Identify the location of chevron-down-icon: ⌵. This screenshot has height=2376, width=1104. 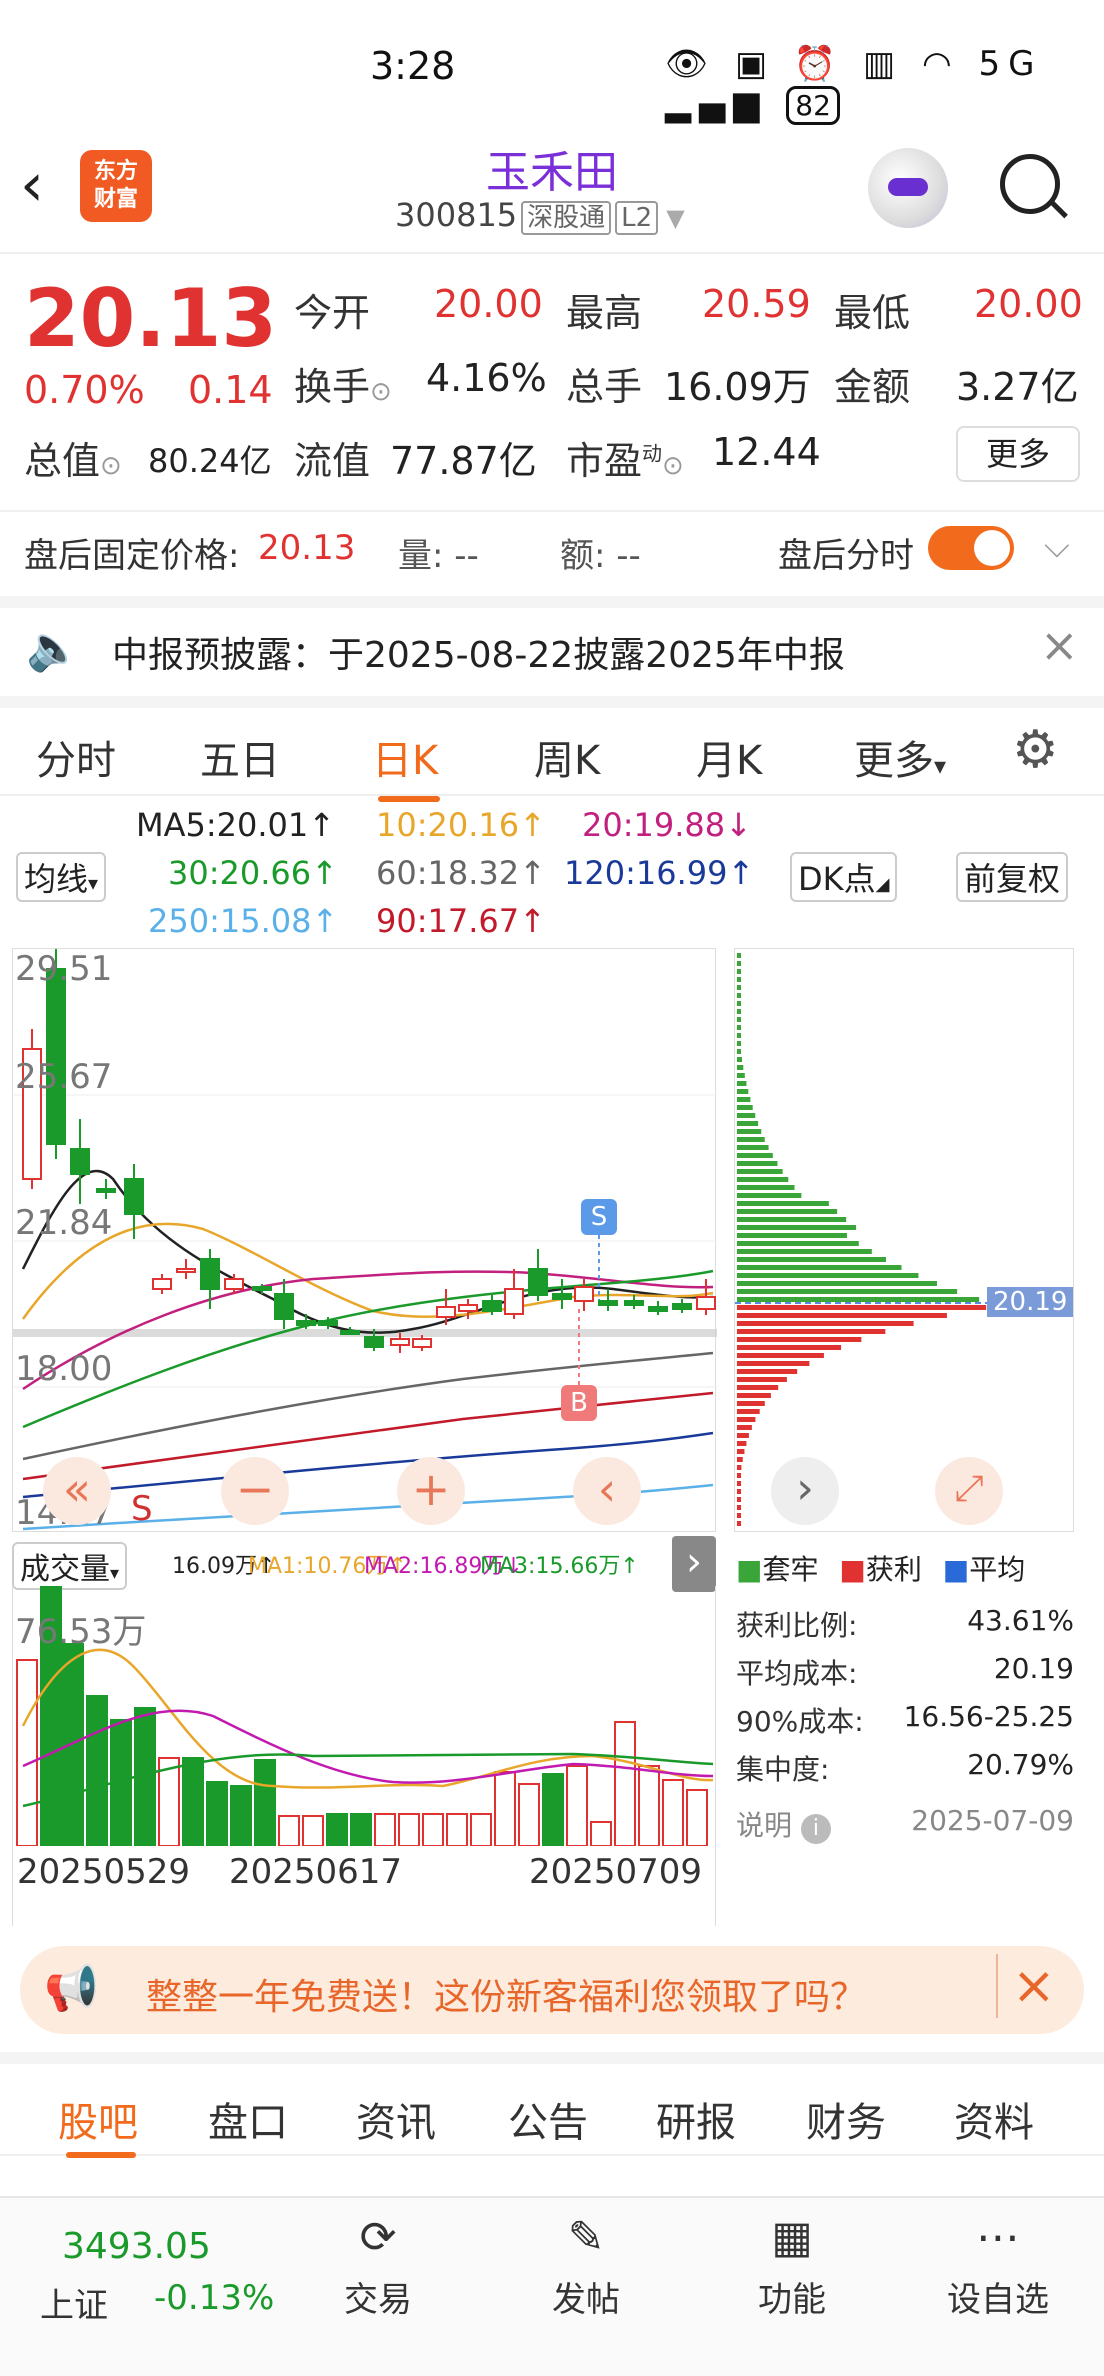
(1057, 546).